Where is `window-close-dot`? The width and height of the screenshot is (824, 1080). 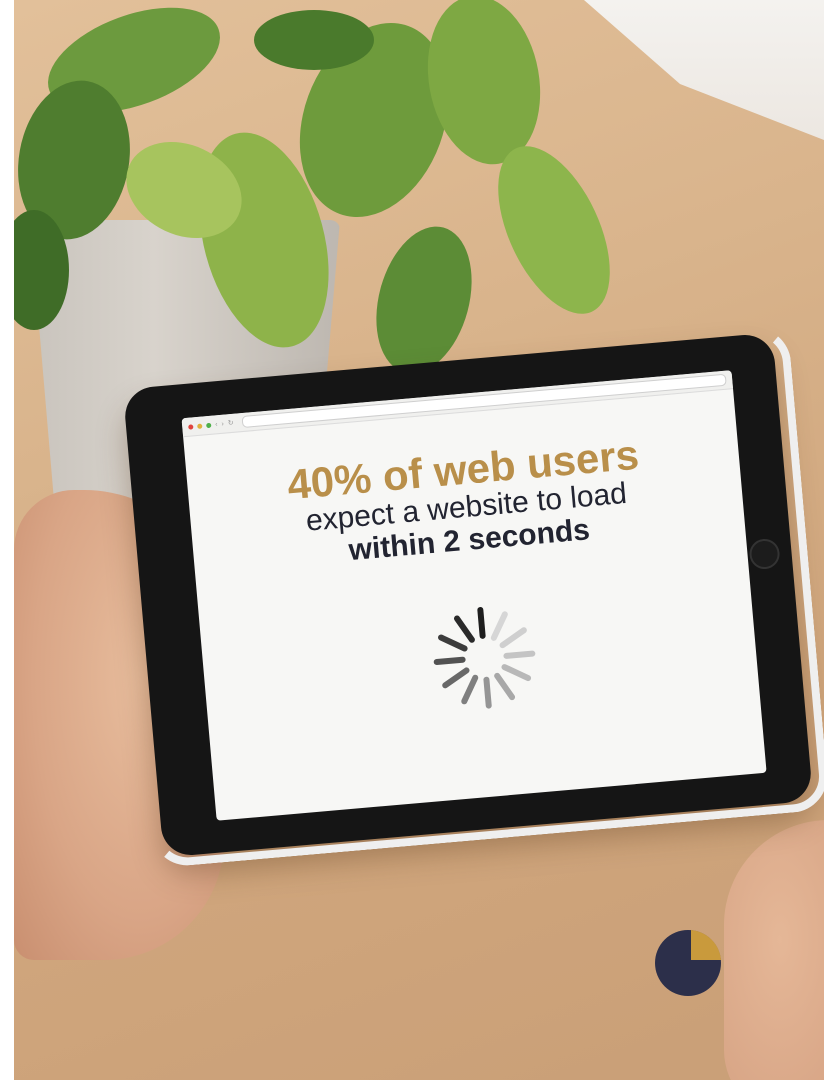 window-close-dot is located at coordinates (191, 426).